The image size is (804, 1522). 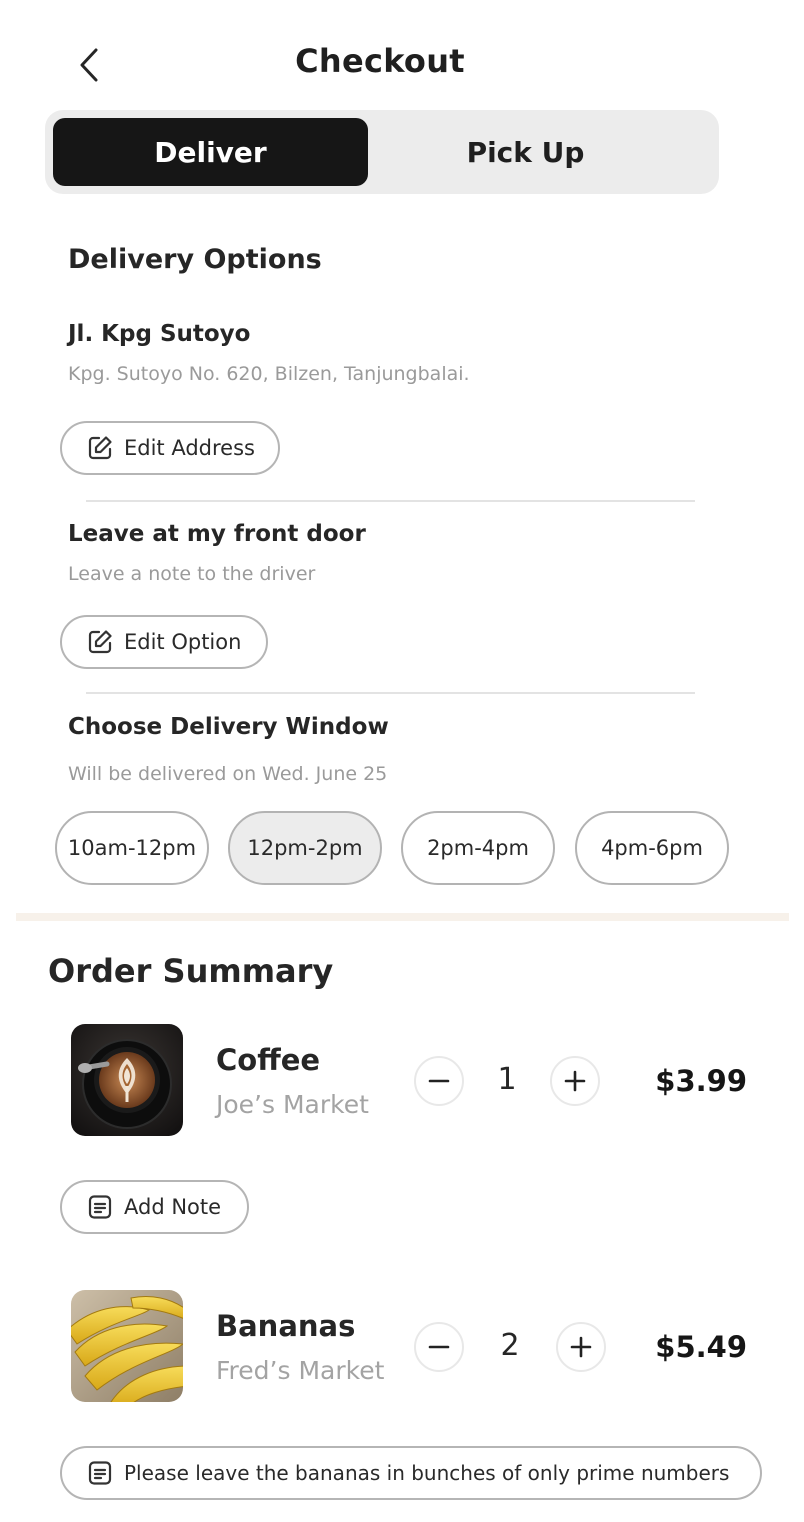 What do you see at coordinates (305, 848) in the screenshot?
I see `window-12pm-2pm: 12pm-2pm` at bounding box center [305, 848].